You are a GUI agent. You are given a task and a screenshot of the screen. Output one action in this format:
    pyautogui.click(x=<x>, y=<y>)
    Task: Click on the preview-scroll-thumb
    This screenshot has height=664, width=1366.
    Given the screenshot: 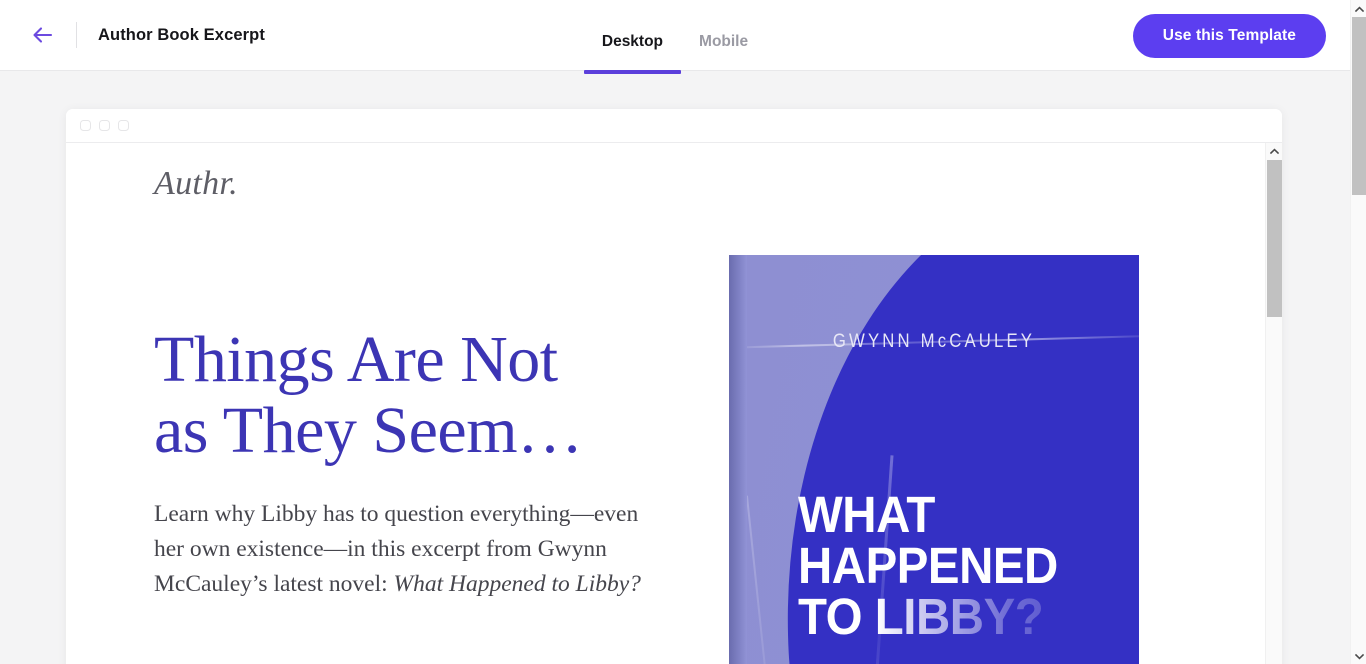 What is the action you would take?
    pyautogui.click(x=1274, y=238)
    